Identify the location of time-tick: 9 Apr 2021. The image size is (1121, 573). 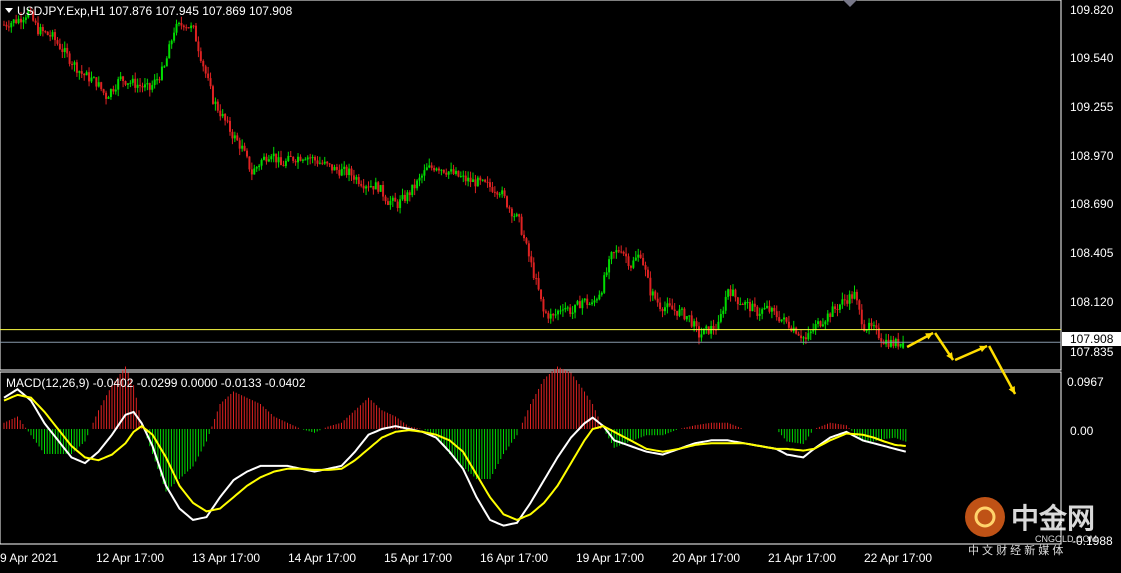
(29, 558).